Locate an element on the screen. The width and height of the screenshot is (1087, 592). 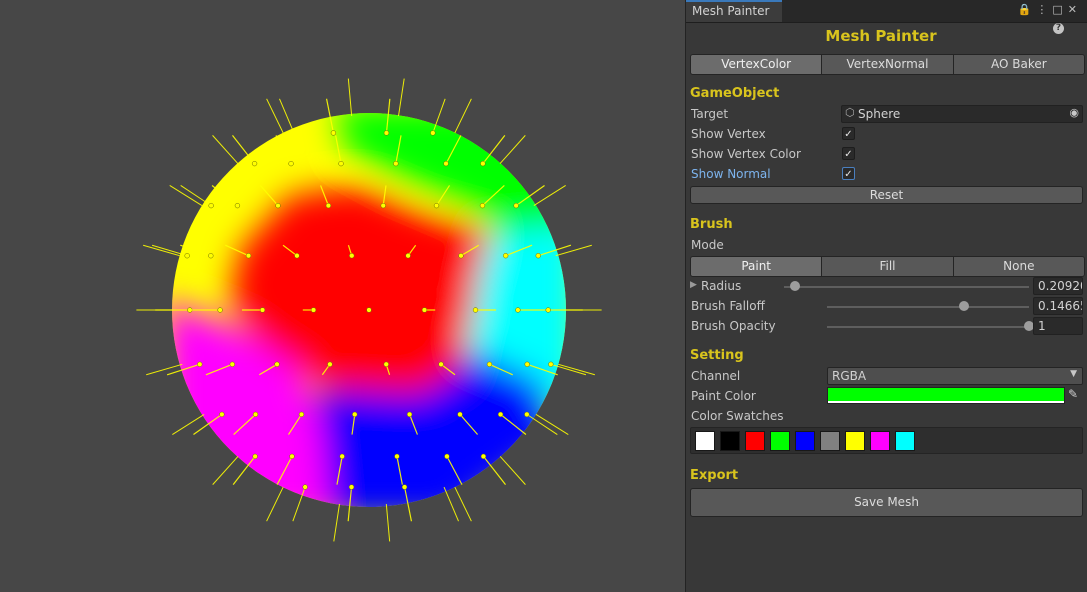
brush-opacity-label: Brush Opacity is located at coordinates (733, 326).